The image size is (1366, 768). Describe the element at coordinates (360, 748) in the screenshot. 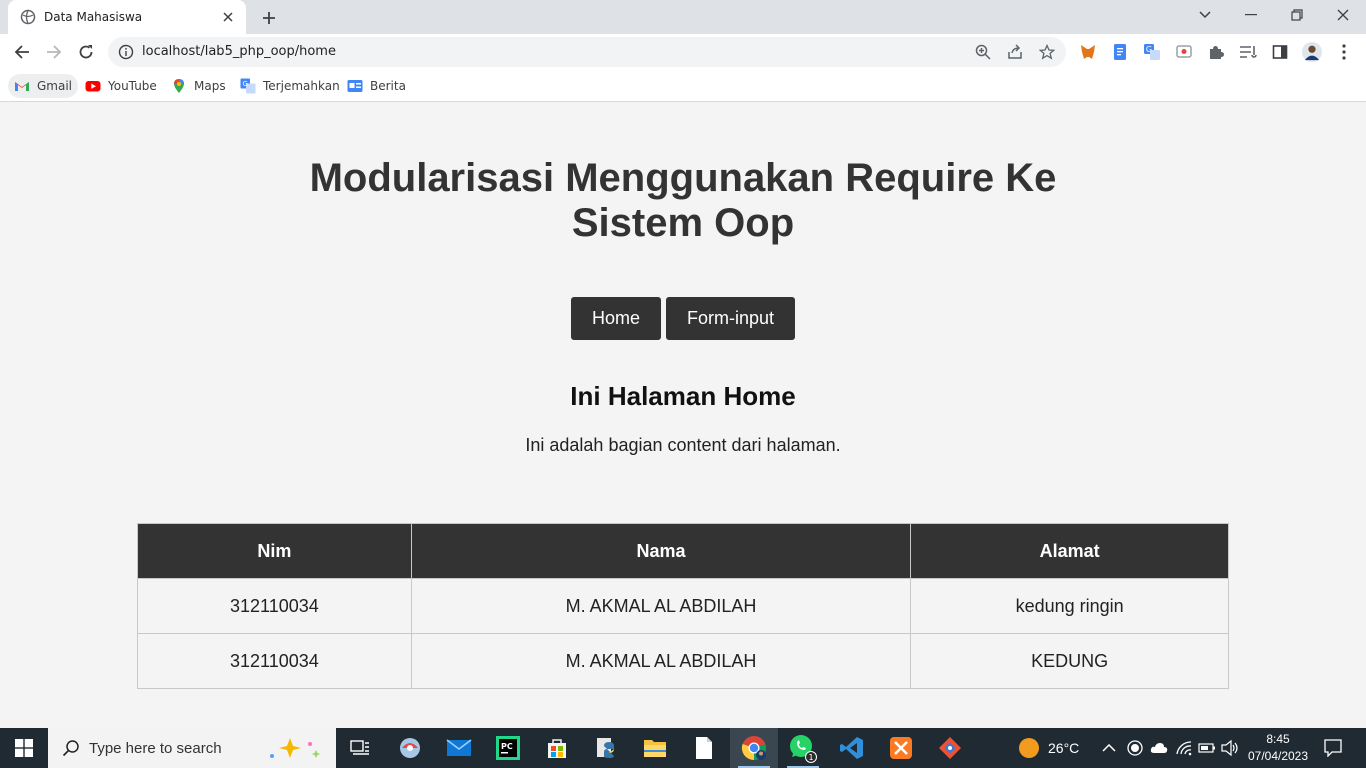

I see `task-view-icon` at that location.